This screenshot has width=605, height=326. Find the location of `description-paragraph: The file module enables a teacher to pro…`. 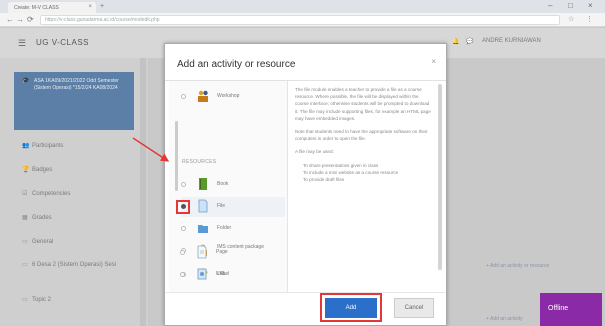

description-paragraph: The file module enables a teacher to pro… is located at coordinates (363, 104).